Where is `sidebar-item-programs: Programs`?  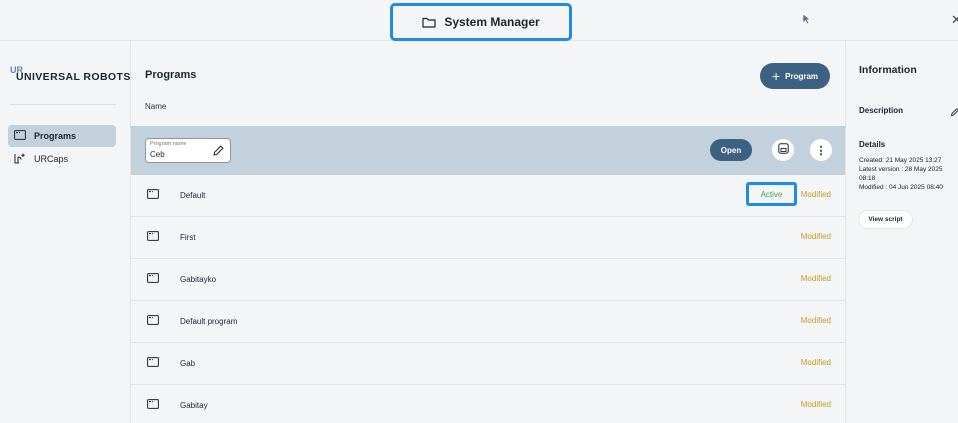
sidebar-item-programs: Programs is located at coordinates (62, 136).